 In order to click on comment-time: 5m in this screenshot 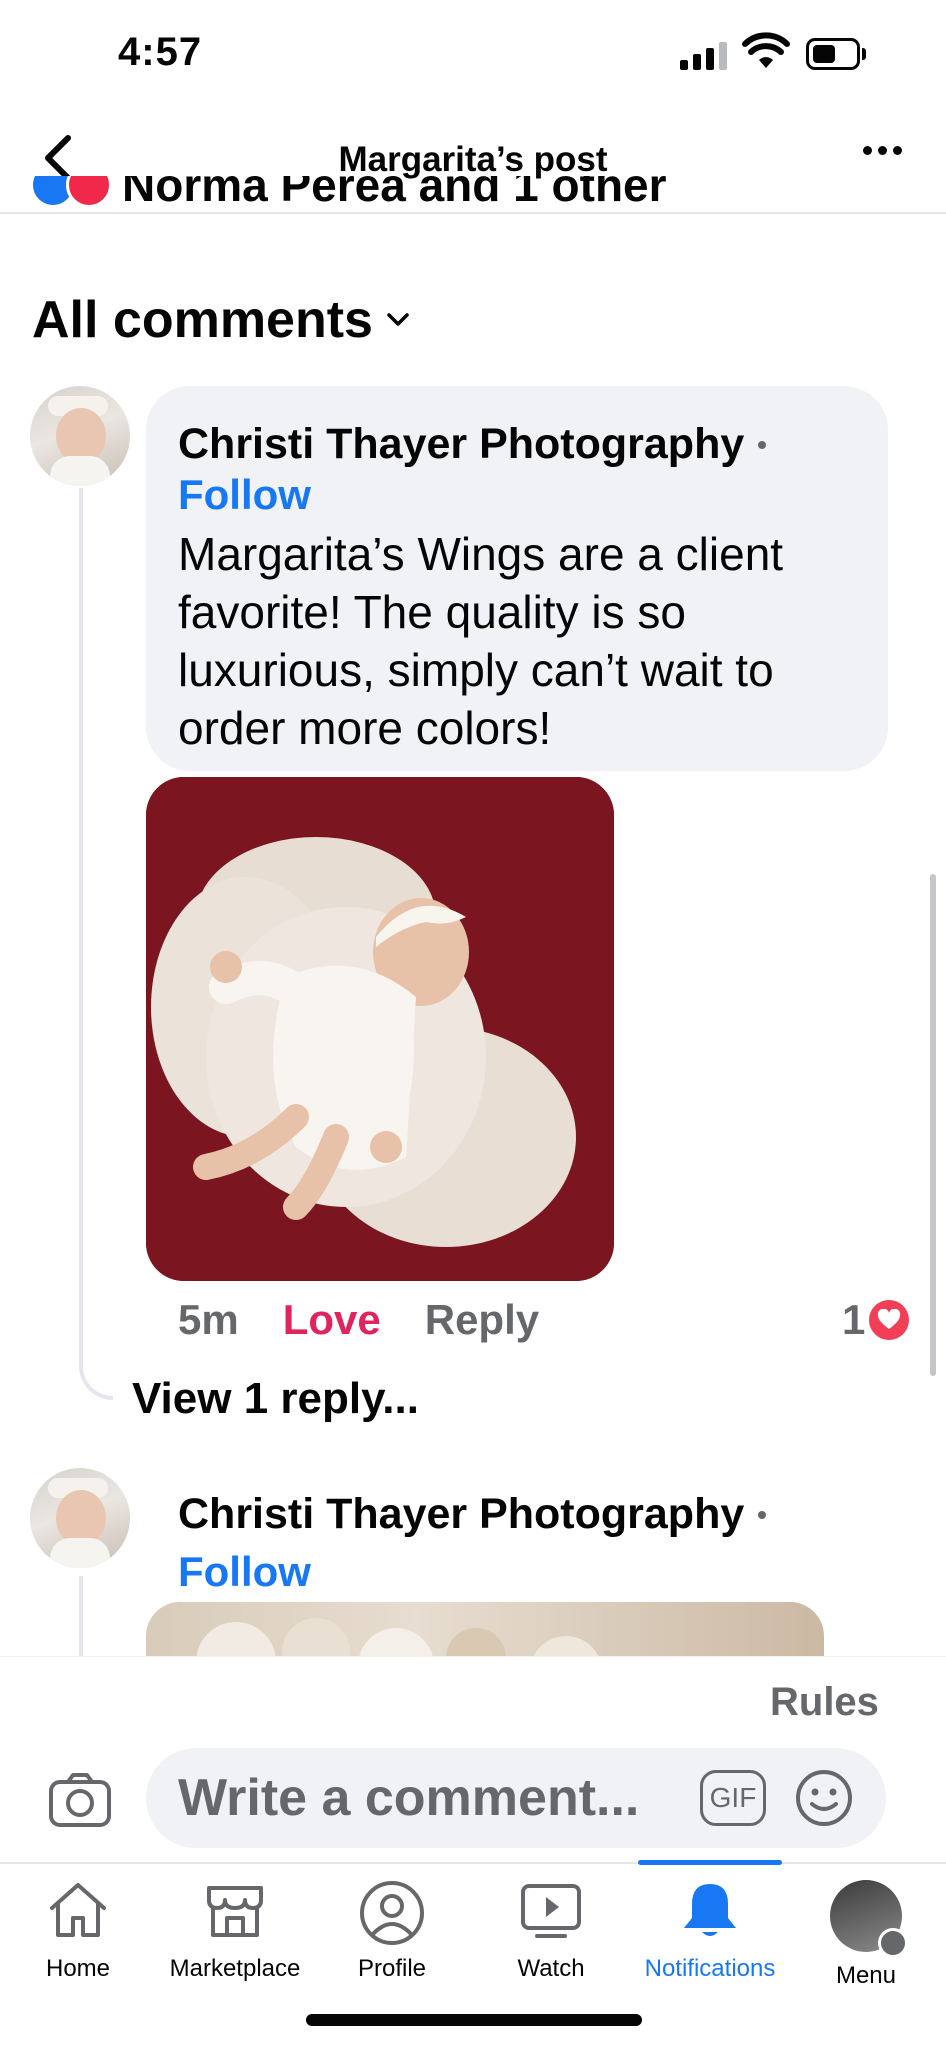, I will do `click(208, 1319)`.